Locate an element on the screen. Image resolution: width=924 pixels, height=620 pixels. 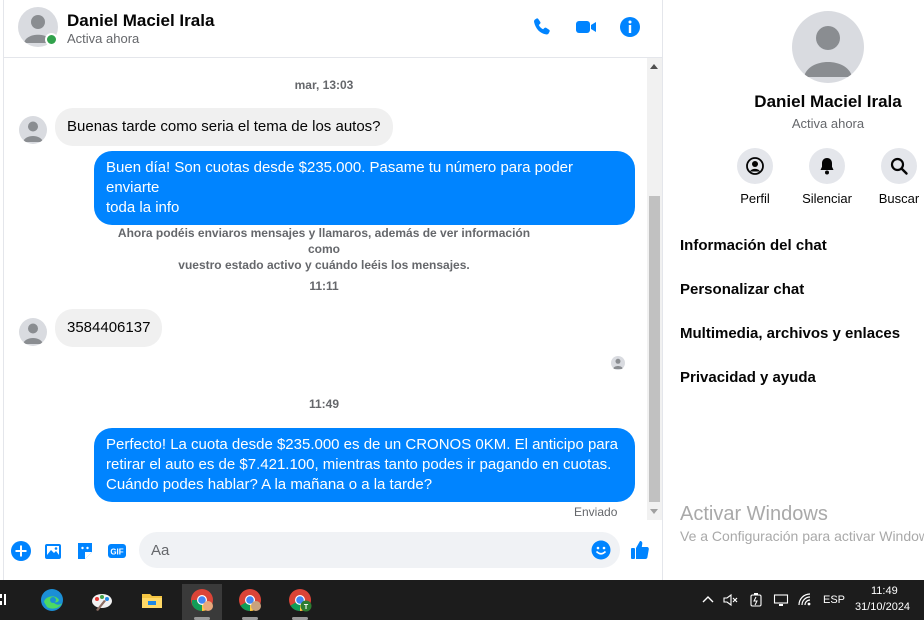
timestamp: mar, 13:03 is located at coordinates (324, 85).